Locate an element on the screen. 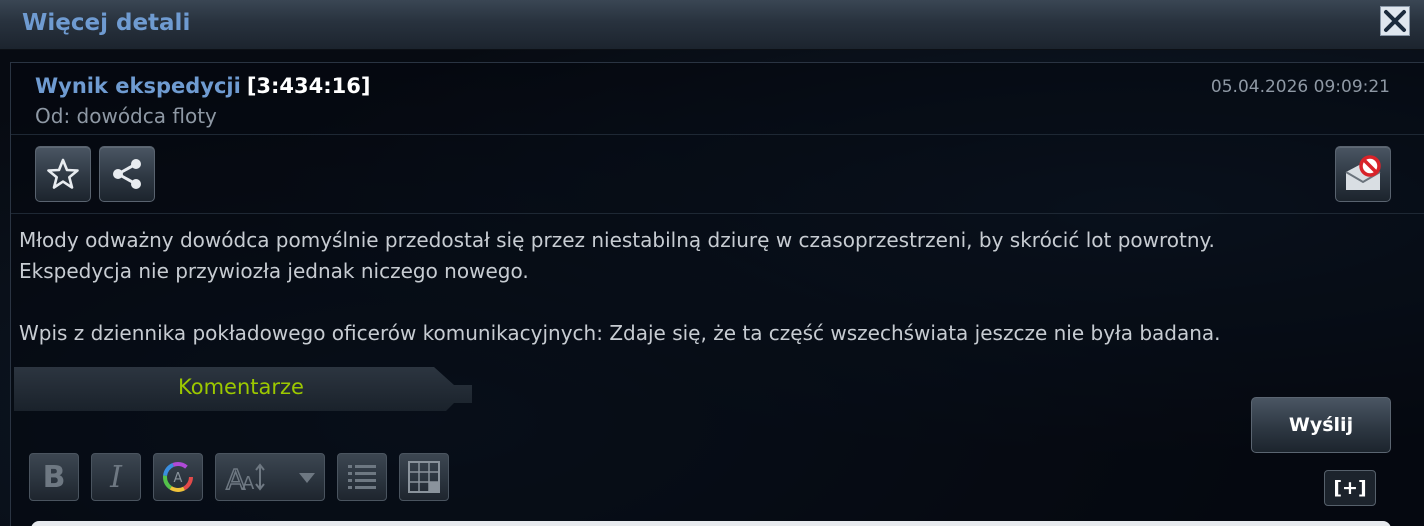 The image size is (1424, 526). text-color-button: A is located at coordinates (178, 477).